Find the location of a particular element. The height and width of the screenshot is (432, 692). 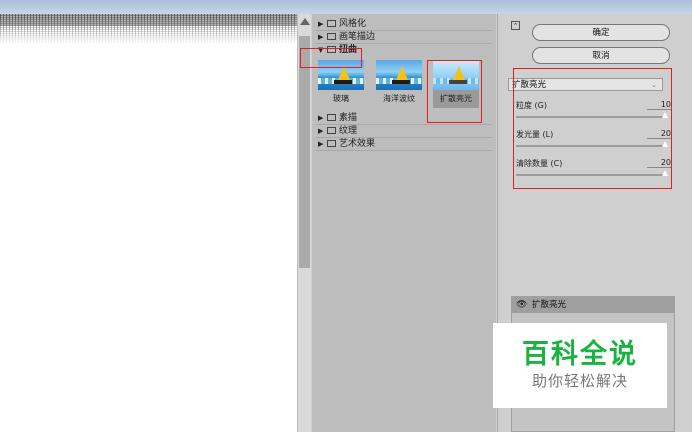

preview-scrollbar is located at coordinates (304, 223).